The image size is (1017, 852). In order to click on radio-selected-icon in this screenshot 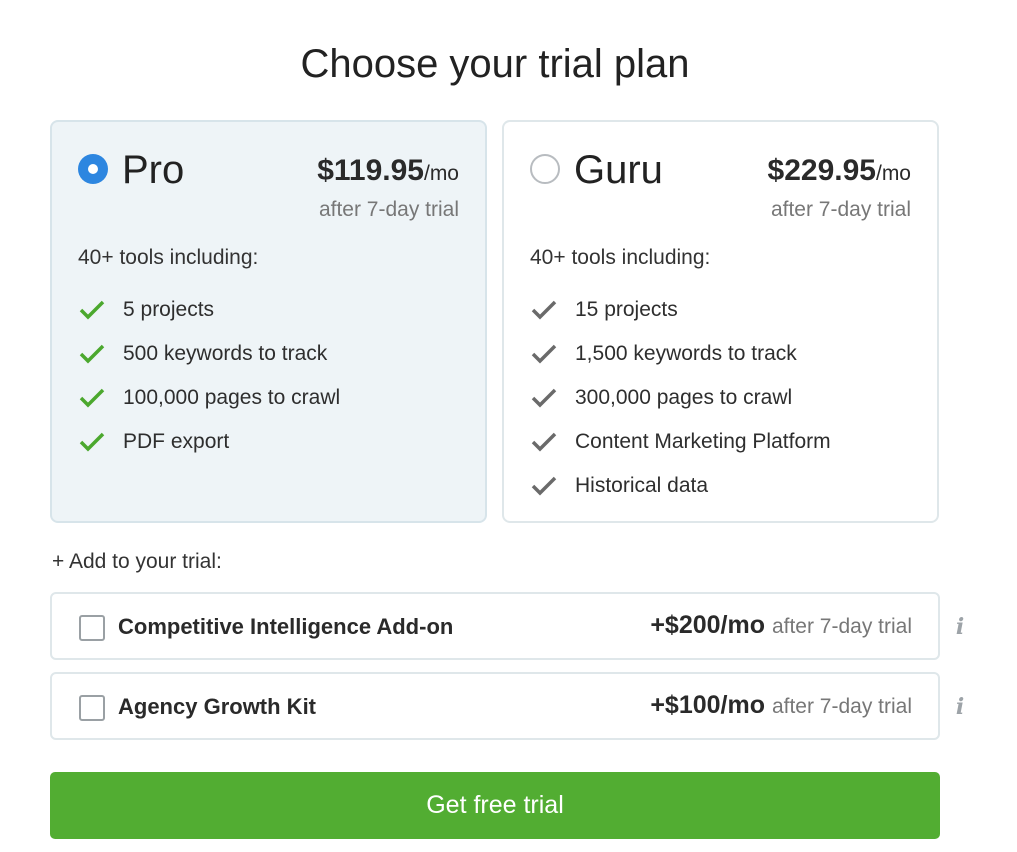, I will do `click(93, 169)`.